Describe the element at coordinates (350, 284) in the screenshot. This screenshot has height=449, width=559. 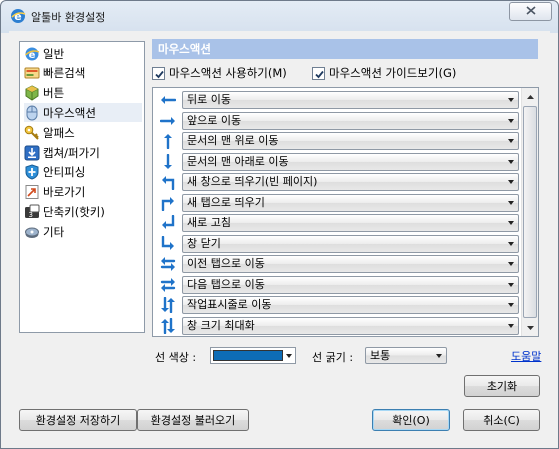
I see `gesture-action-select: 다음 탭으로 이동` at that location.